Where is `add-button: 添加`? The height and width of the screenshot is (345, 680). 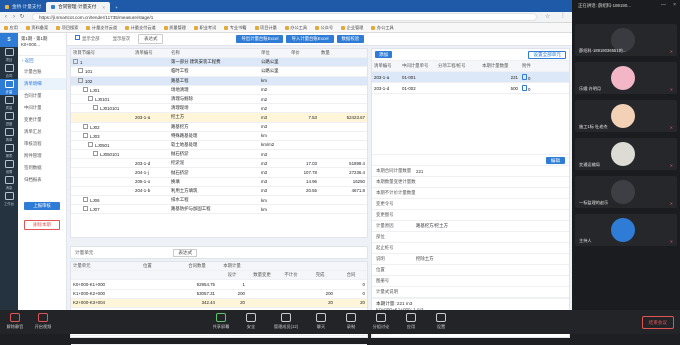 add-button: 添加 is located at coordinates (384, 54).